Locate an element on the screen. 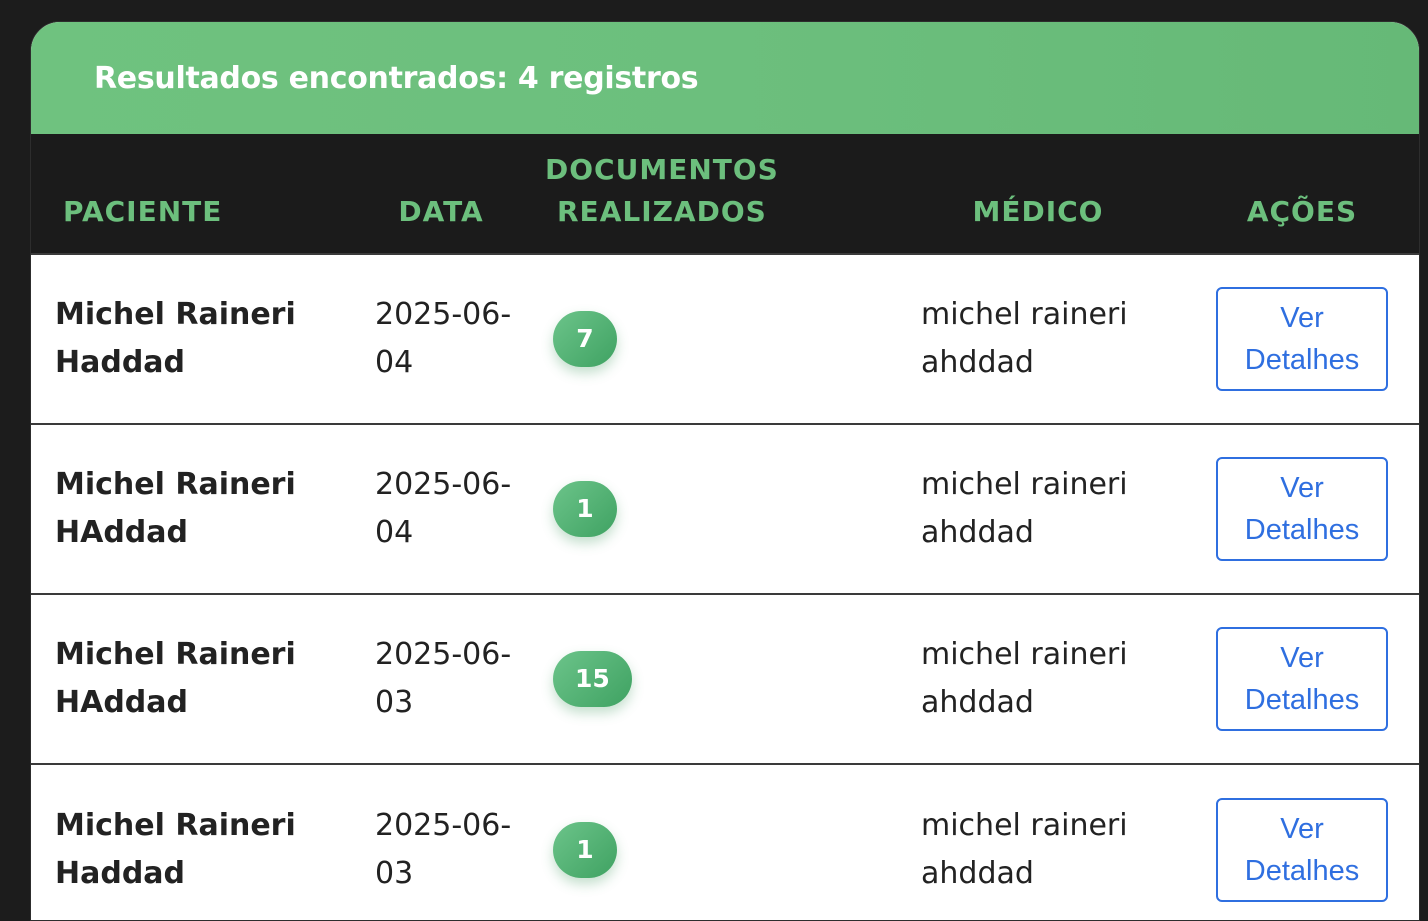 The width and height of the screenshot is (1428, 921). documents-count-badge: 15 is located at coordinates (592, 679).